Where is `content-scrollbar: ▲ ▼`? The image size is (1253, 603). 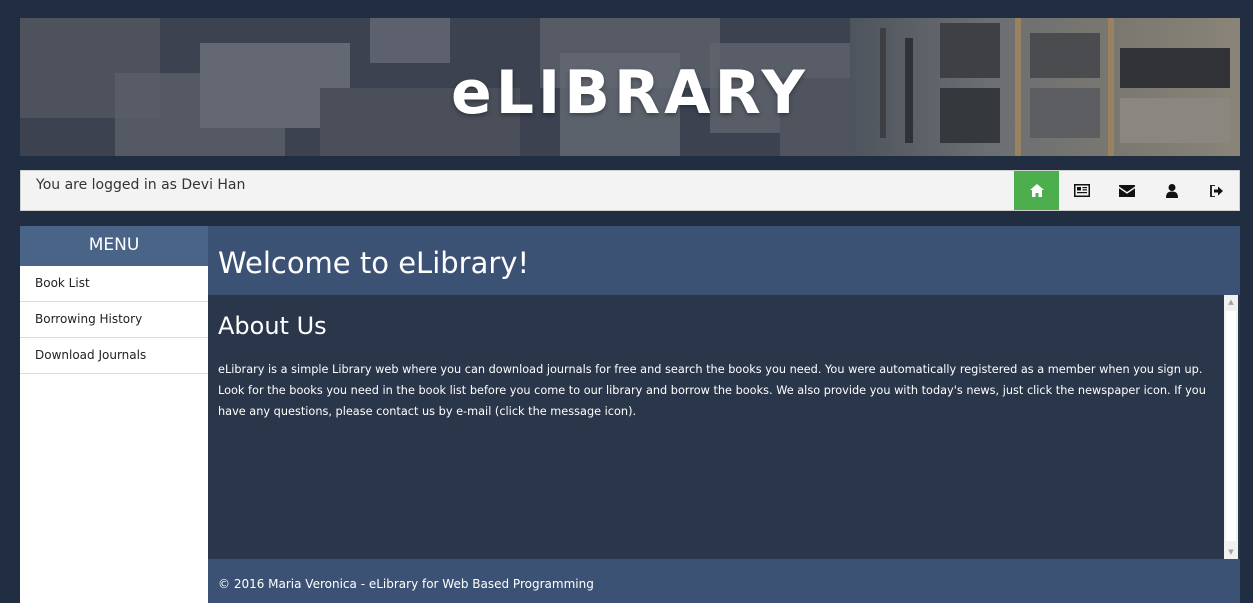
content-scrollbar: ▲ ▼ is located at coordinates (1231, 427).